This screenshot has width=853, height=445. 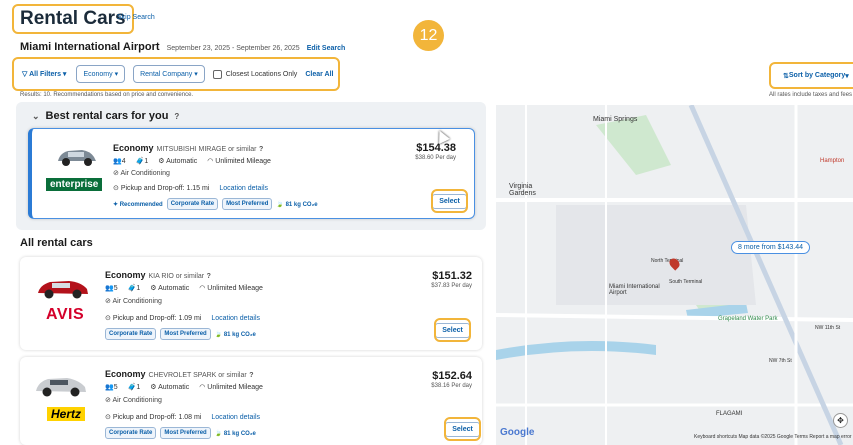 I want to click on economy-dropdown: Economy ▾, so click(x=101, y=74).